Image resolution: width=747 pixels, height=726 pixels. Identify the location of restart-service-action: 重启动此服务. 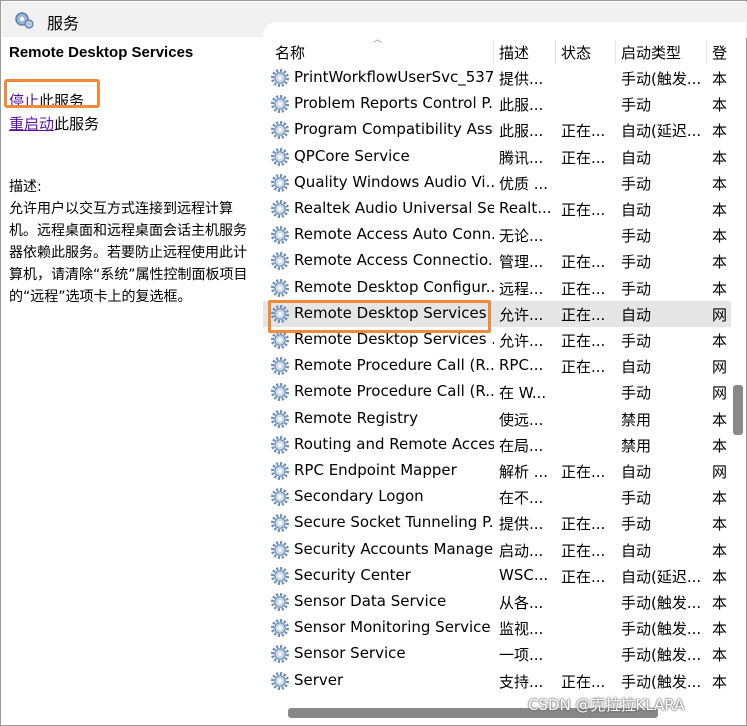
(54, 123).